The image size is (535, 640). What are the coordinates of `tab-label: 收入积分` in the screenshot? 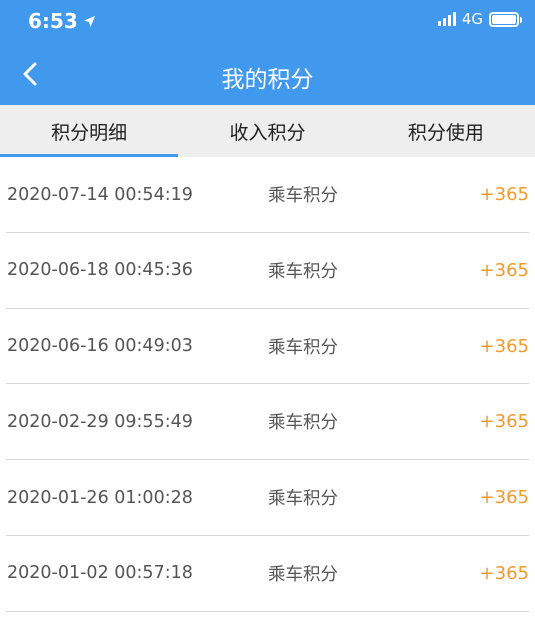 It's located at (267, 132).